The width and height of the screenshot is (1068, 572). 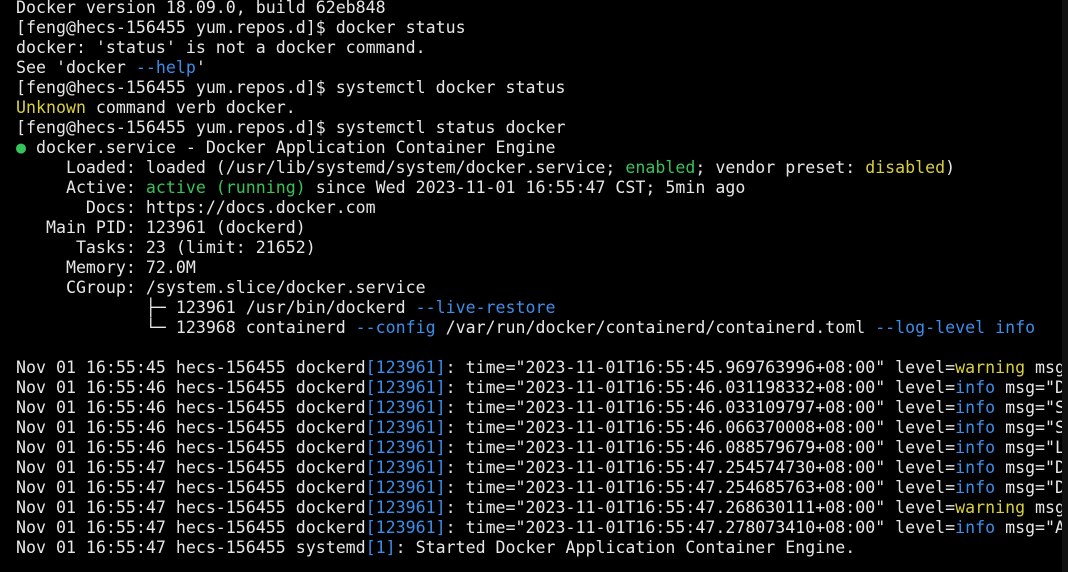 I want to click on terminal-text: ●, so click(x=21, y=147).